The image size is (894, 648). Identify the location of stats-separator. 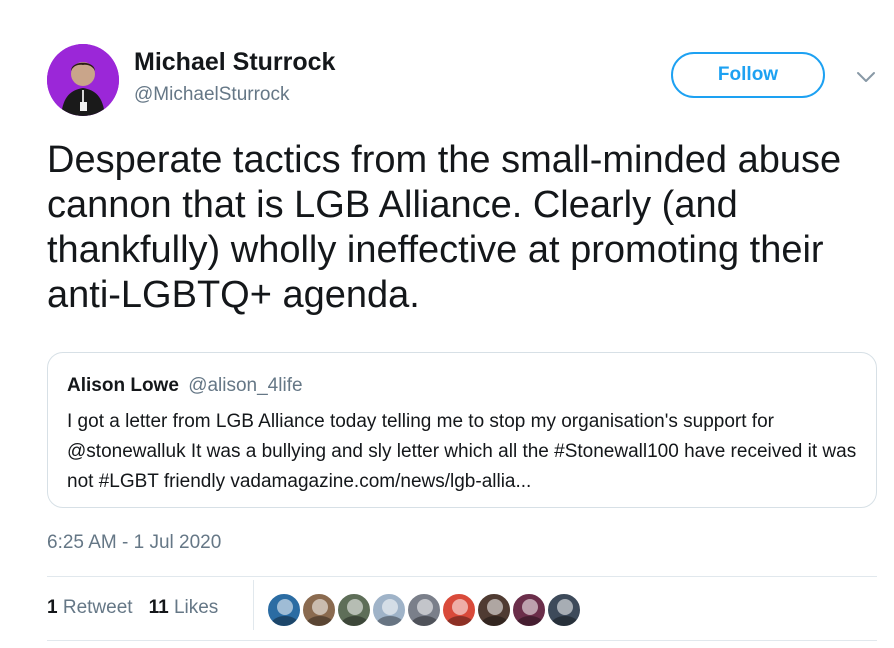
(253, 605).